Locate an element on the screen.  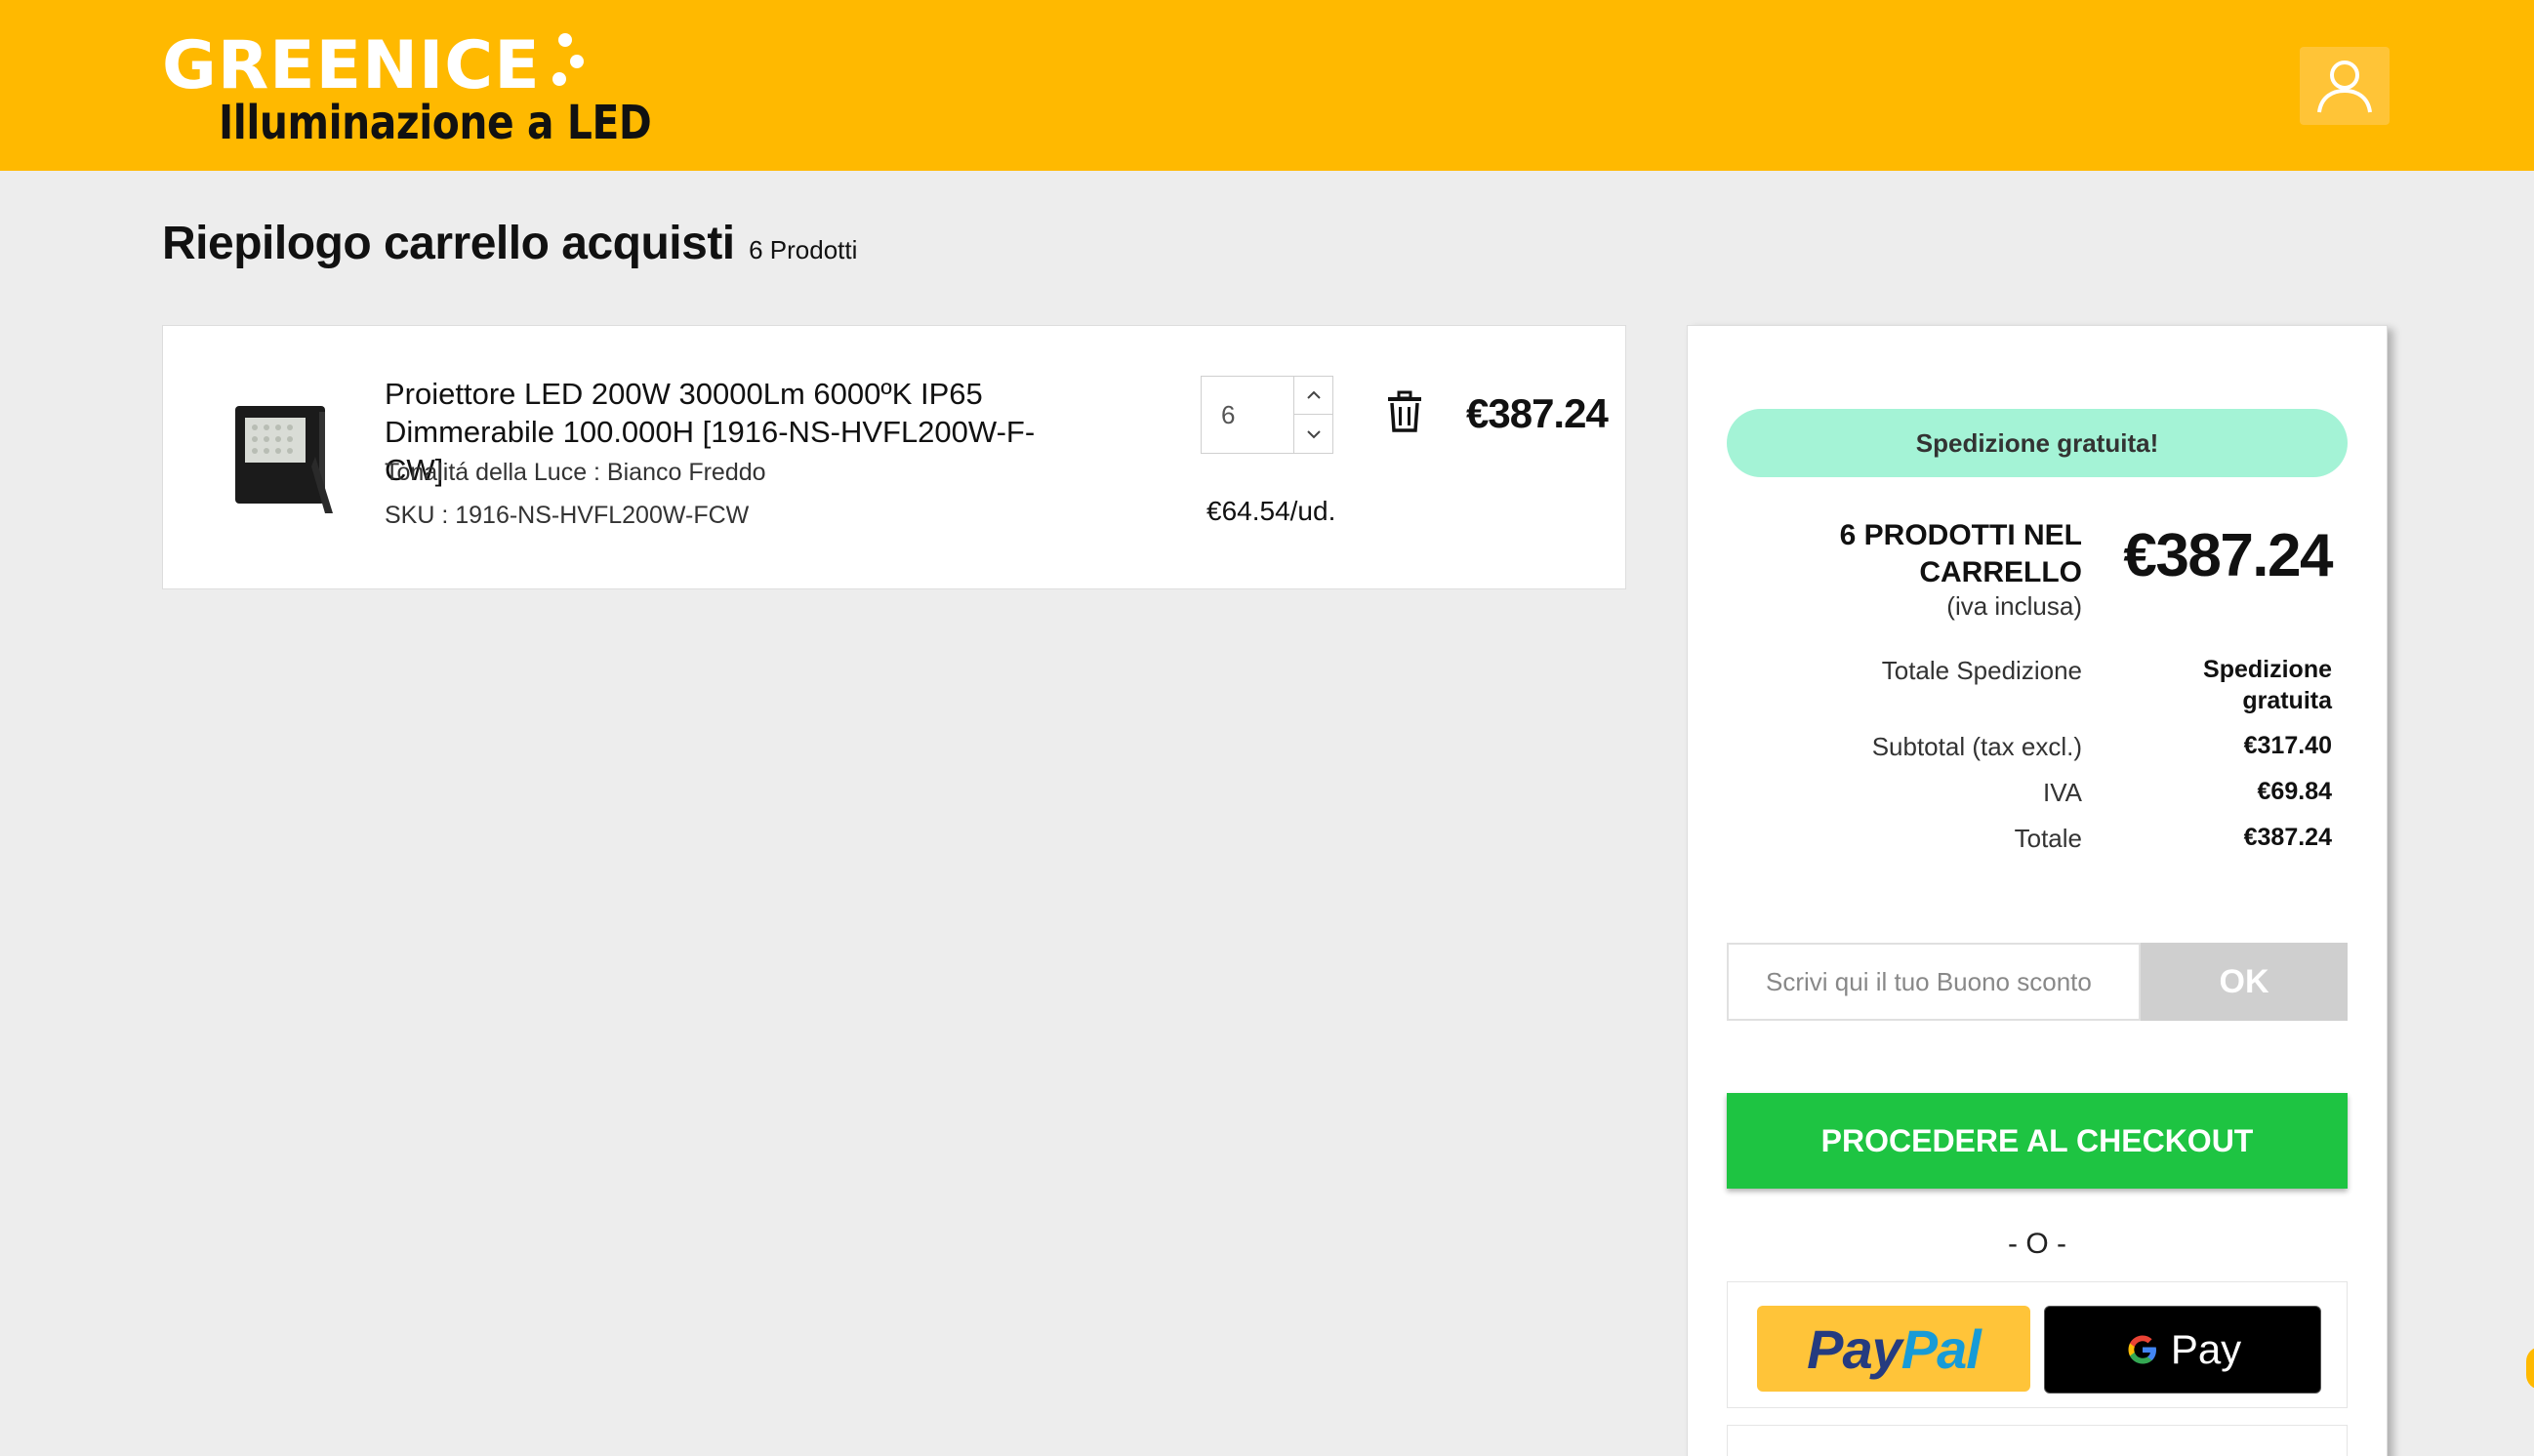
page-heading: Riepilogo carrello acquisti is located at coordinates (448, 243).